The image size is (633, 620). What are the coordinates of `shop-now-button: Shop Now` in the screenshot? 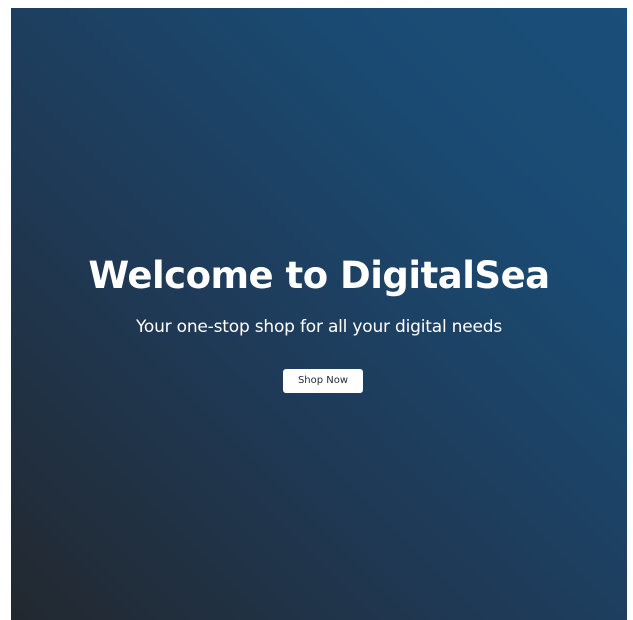 It's located at (323, 381).